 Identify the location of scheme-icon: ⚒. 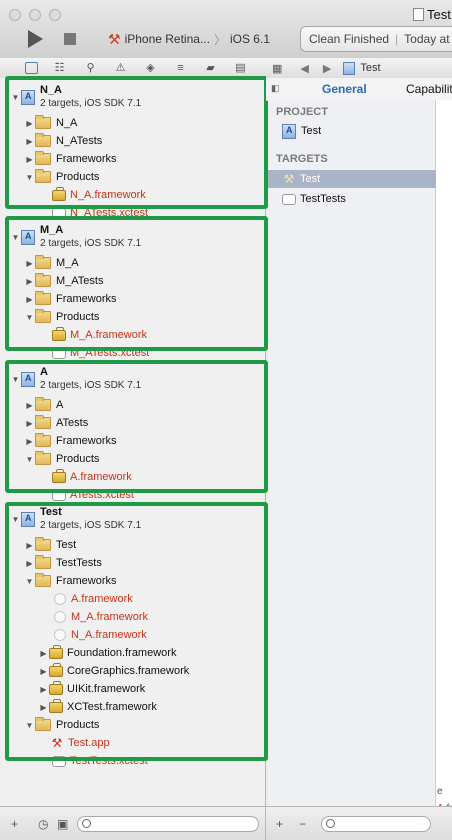
(114, 38).